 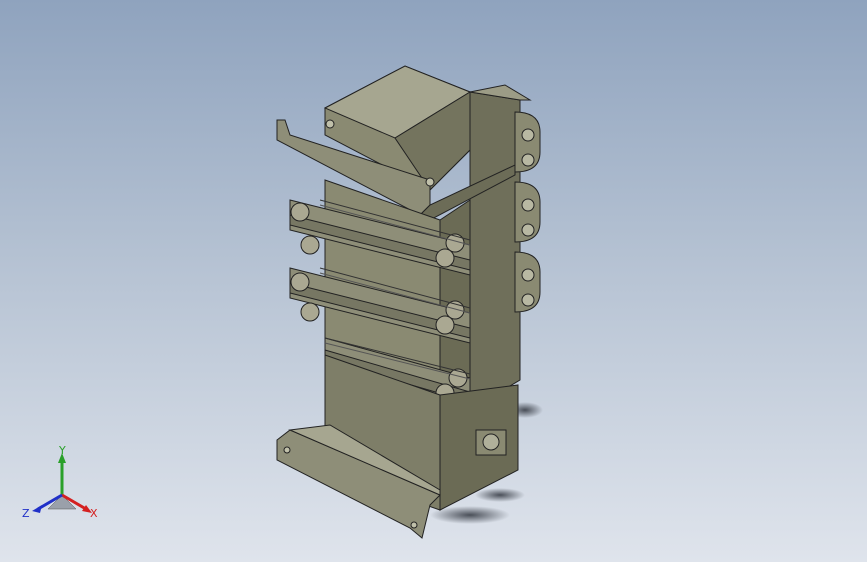 I want to click on y-axis-label: Y, so click(x=62, y=451).